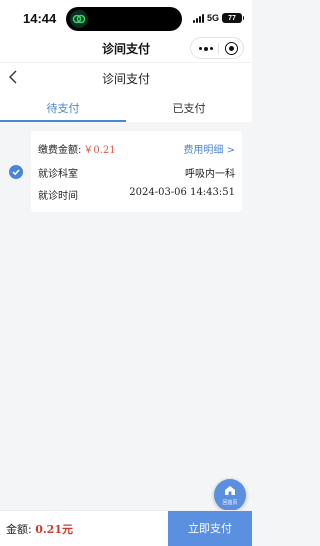 The image size is (320, 546). I want to click on home-fab-button: 回首页, so click(230, 495).